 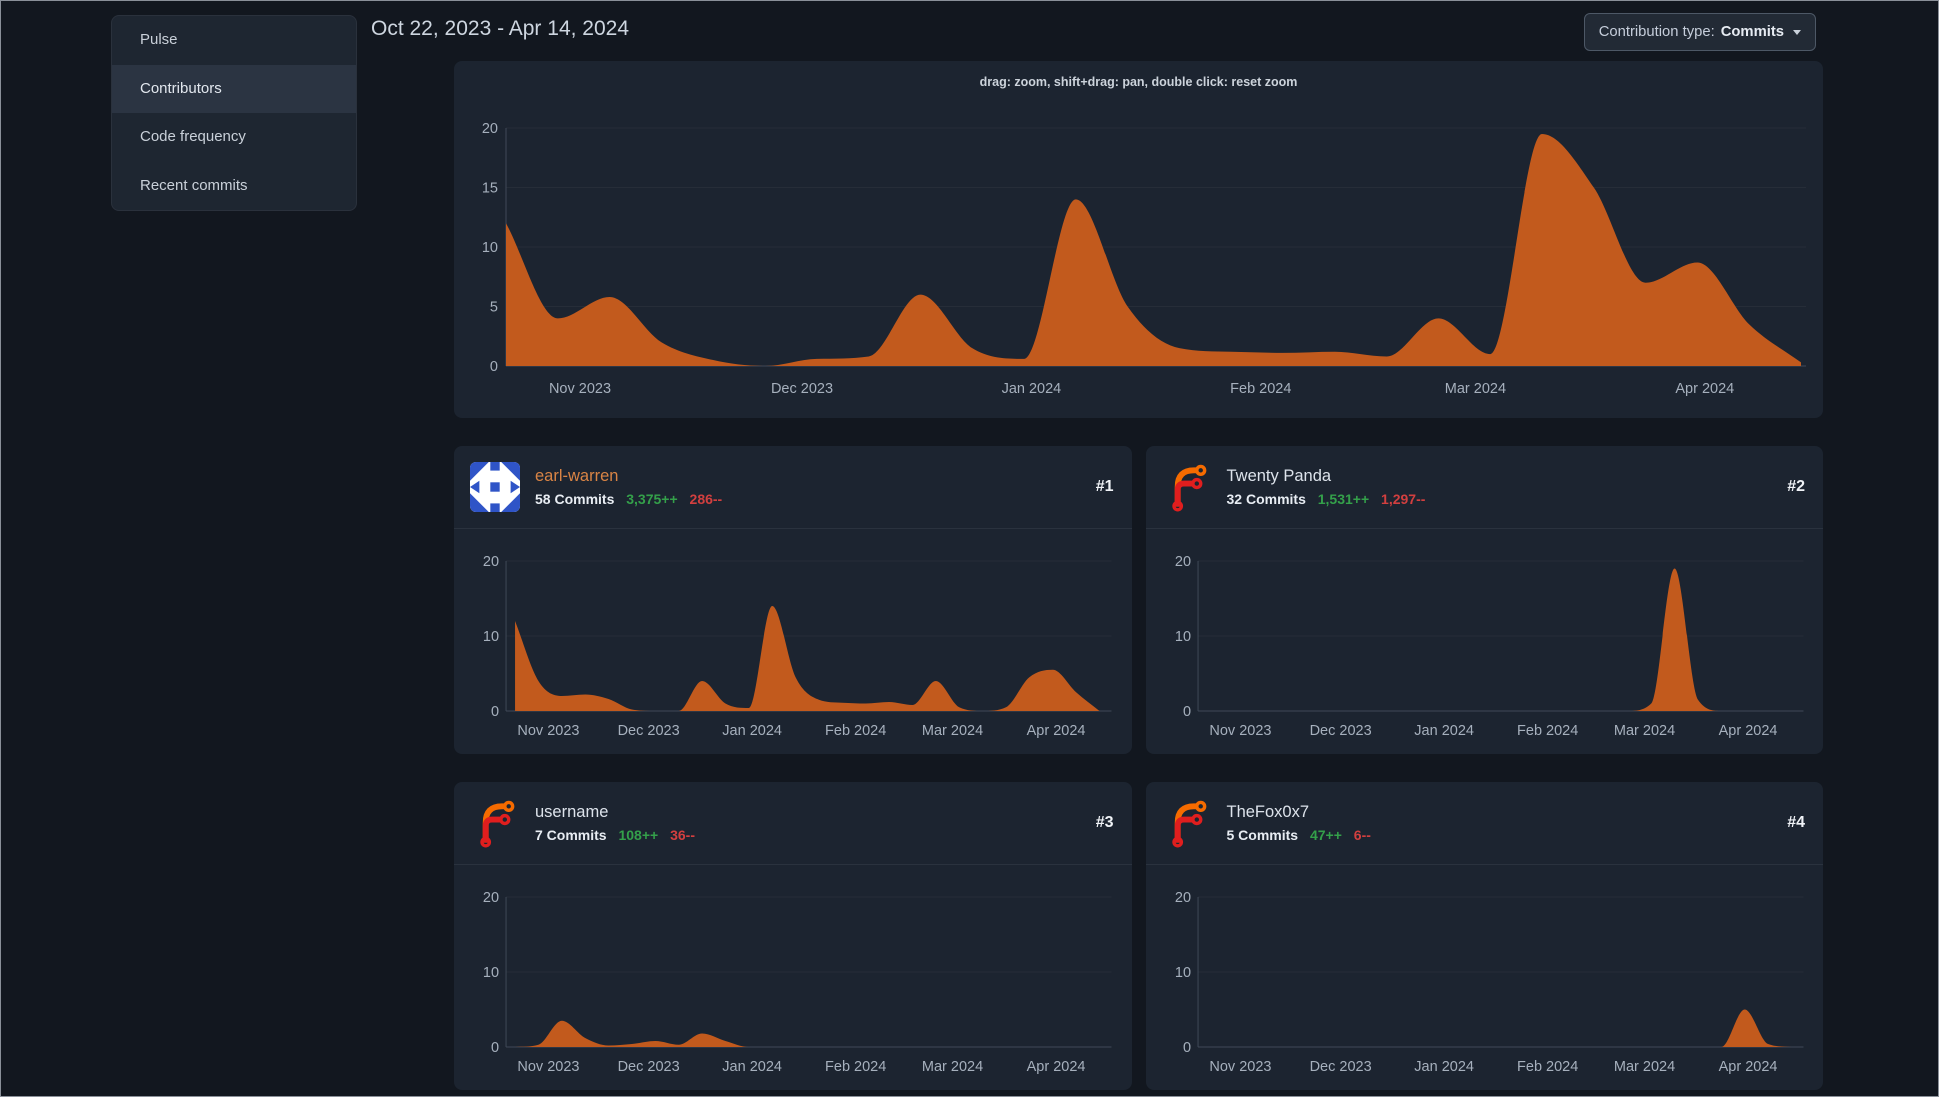 What do you see at coordinates (1325, 835) in the screenshot?
I see `additions-count: 47++` at bounding box center [1325, 835].